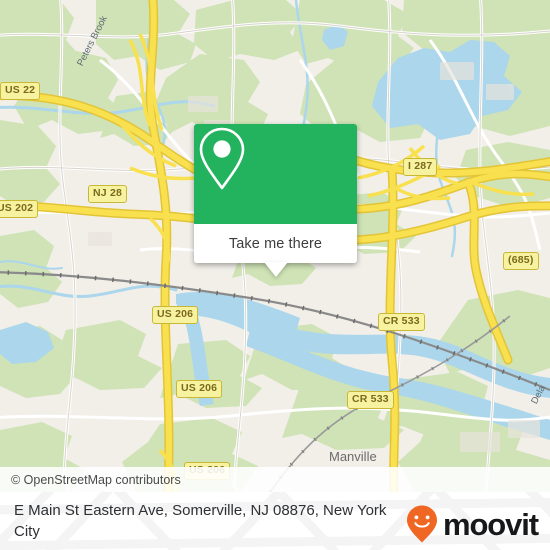 The height and width of the screenshot is (550, 550). What do you see at coordinates (421, 524) in the screenshot?
I see `moovit-pin-smile-icon` at bounding box center [421, 524].